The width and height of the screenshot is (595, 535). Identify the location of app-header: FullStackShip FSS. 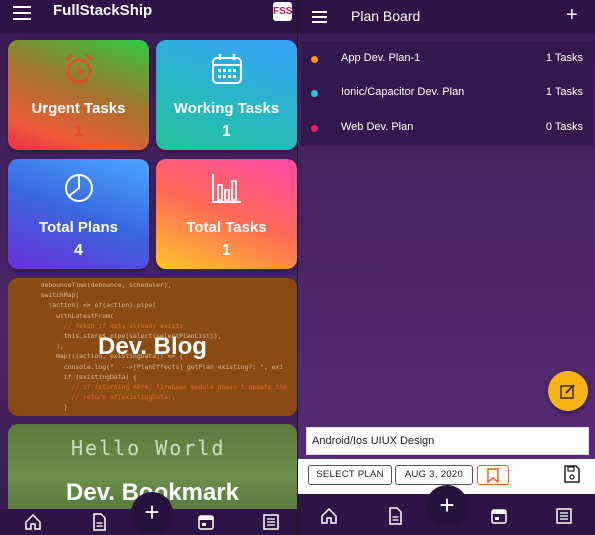
(148, 17).